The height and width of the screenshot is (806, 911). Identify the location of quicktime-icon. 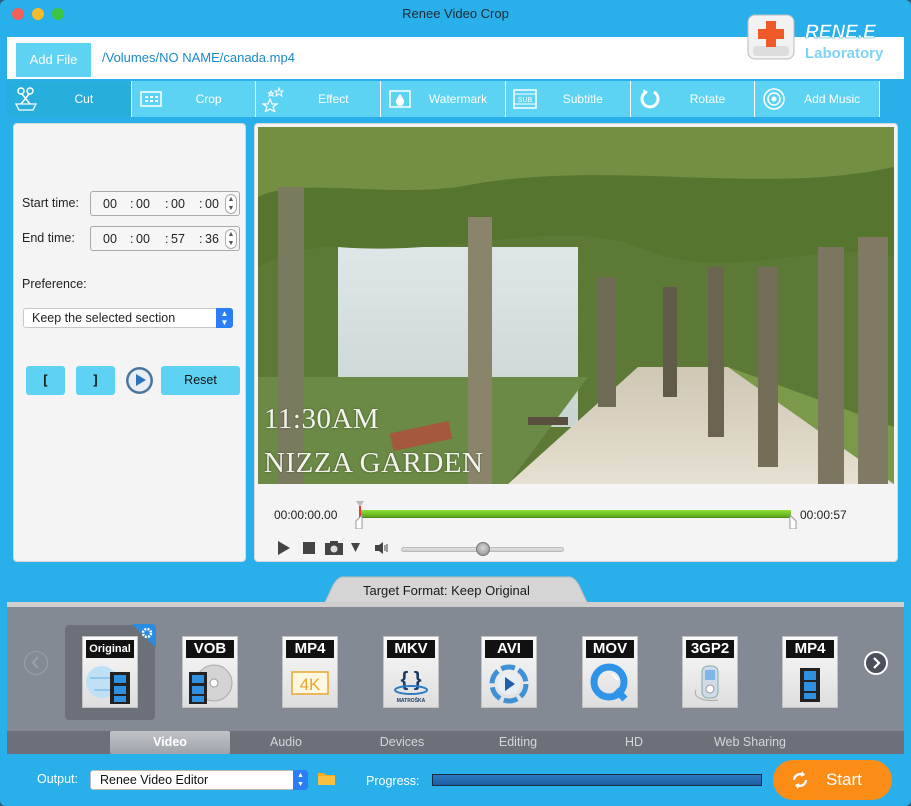
(609, 682).